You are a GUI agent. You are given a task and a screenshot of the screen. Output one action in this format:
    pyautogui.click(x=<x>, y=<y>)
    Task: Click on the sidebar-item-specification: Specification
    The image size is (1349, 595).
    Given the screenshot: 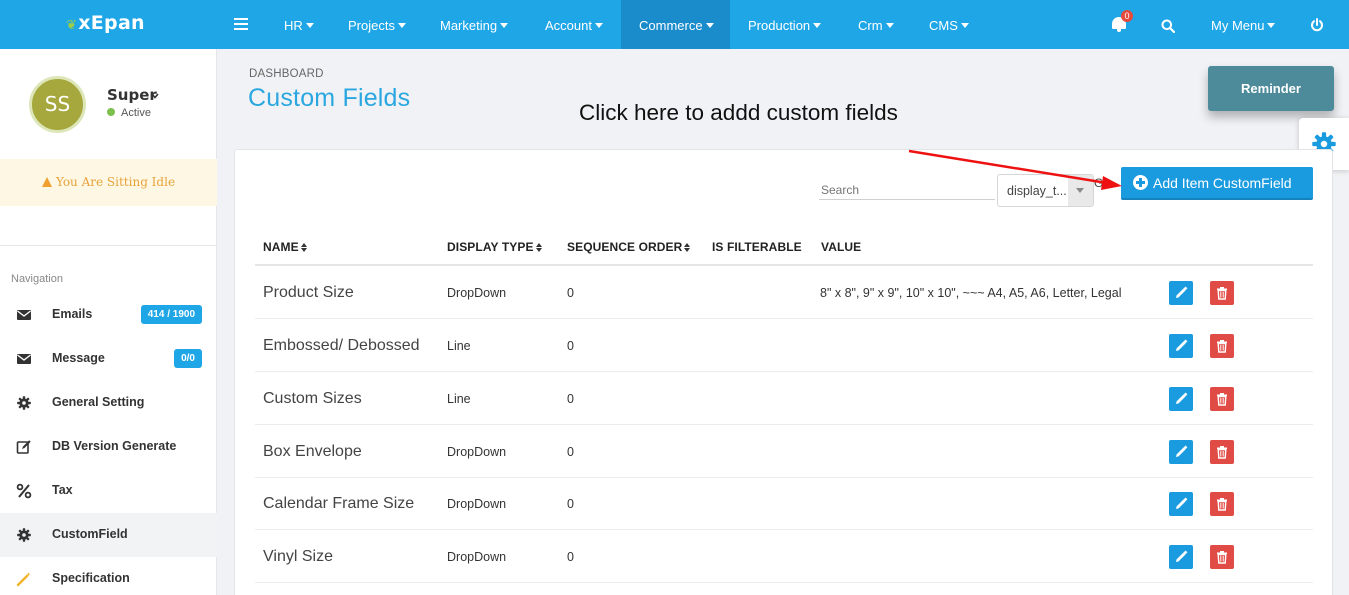 What is the action you would take?
    pyautogui.click(x=108, y=576)
    